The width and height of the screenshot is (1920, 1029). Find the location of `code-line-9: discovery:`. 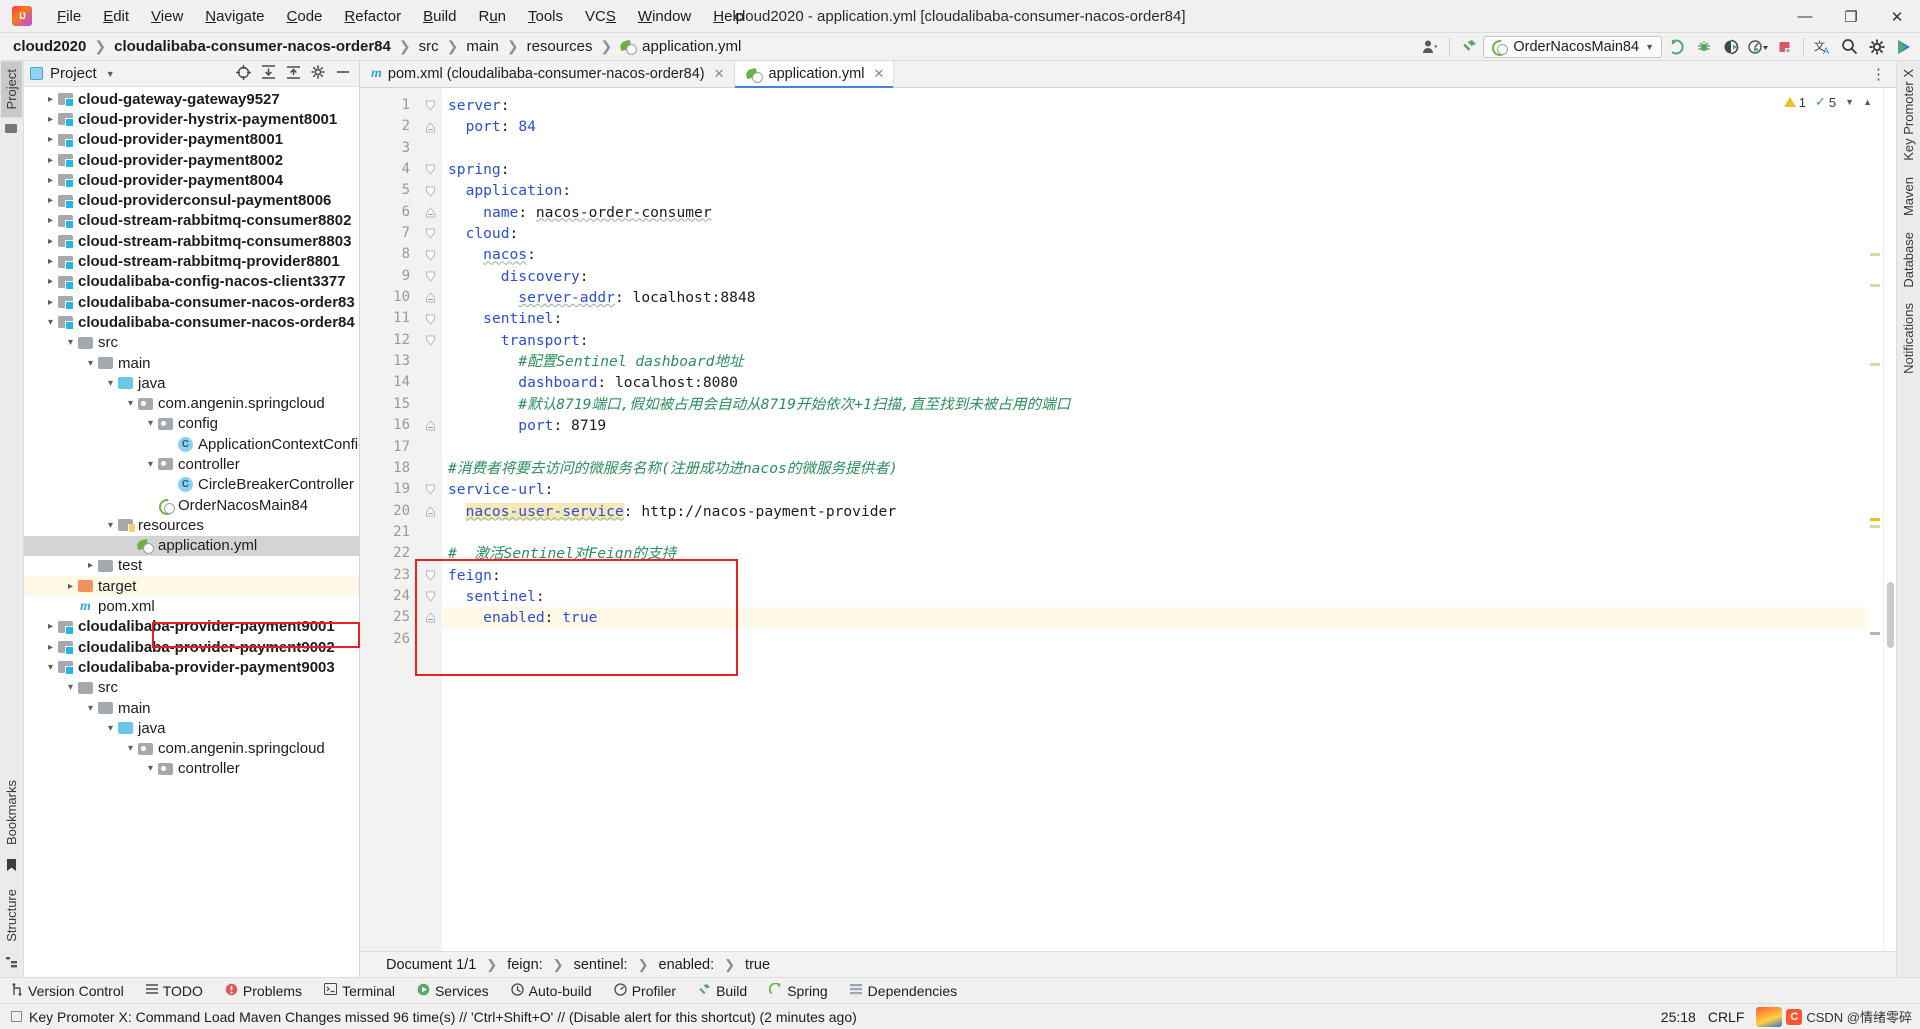

code-line-9: discovery: is located at coordinates (1154, 276).